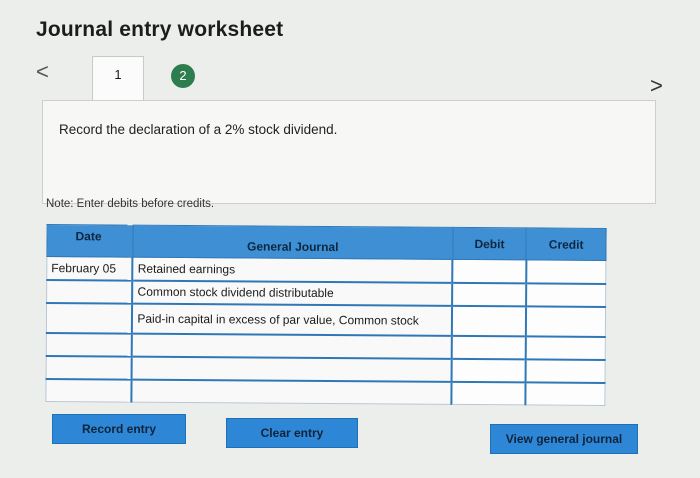 This screenshot has height=478, width=700. What do you see at coordinates (489, 243) in the screenshot?
I see `header-debit: Debit` at bounding box center [489, 243].